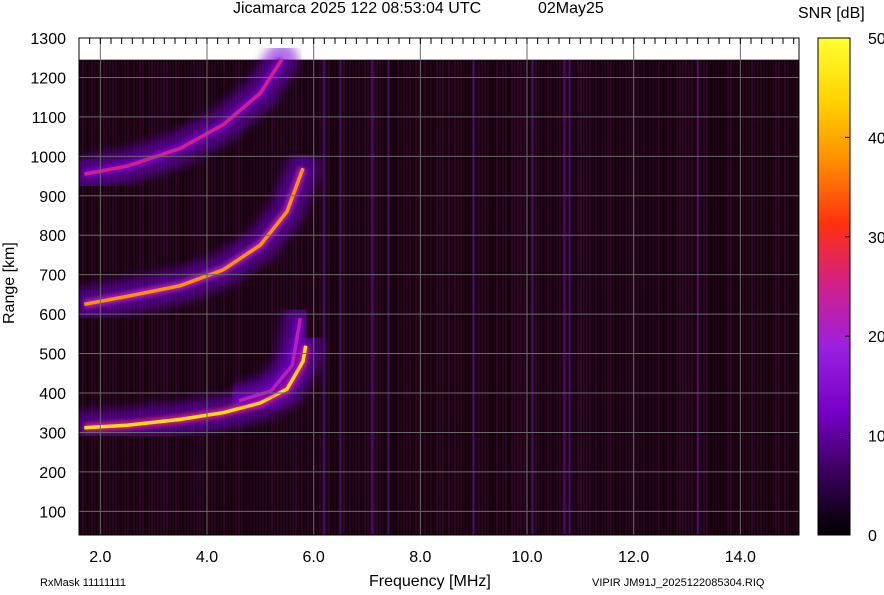  Describe the element at coordinates (52, 236) in the screenshot. I see `y-tick-label: 800` at that location.